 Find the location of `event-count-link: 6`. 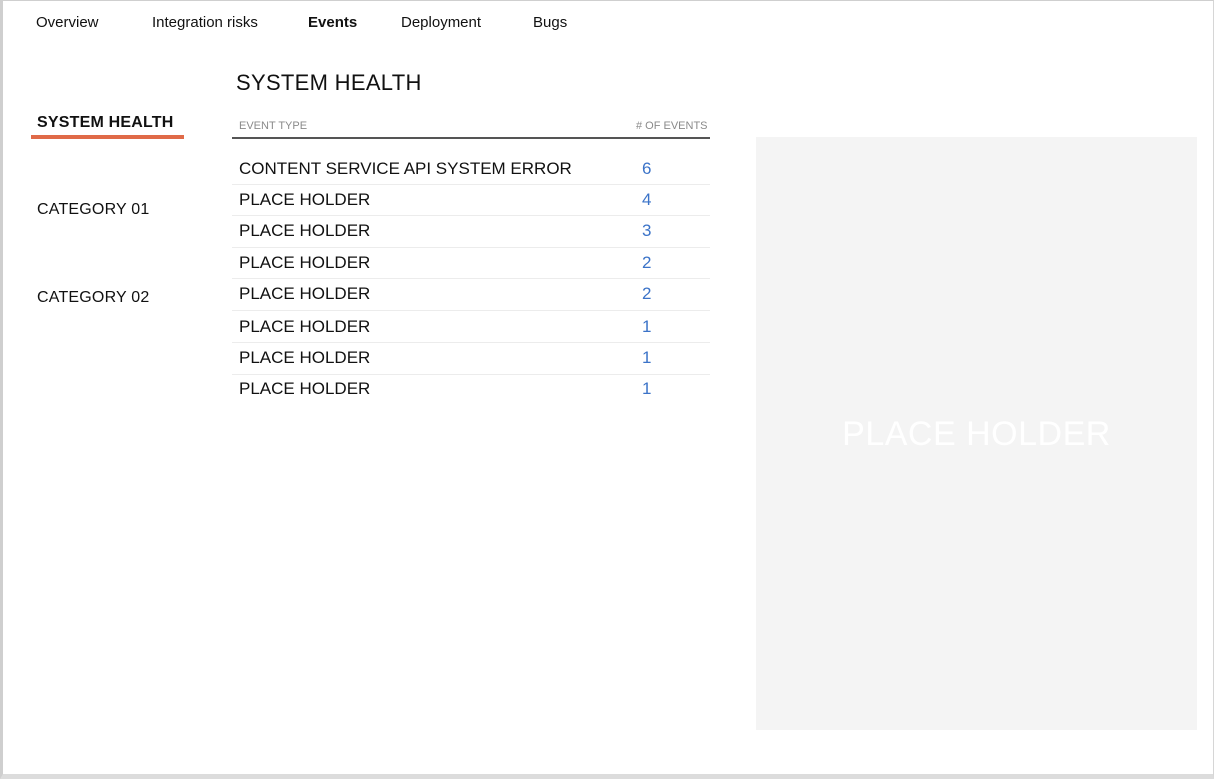

event-count-link: 6 is located at coordinates (646, 169).